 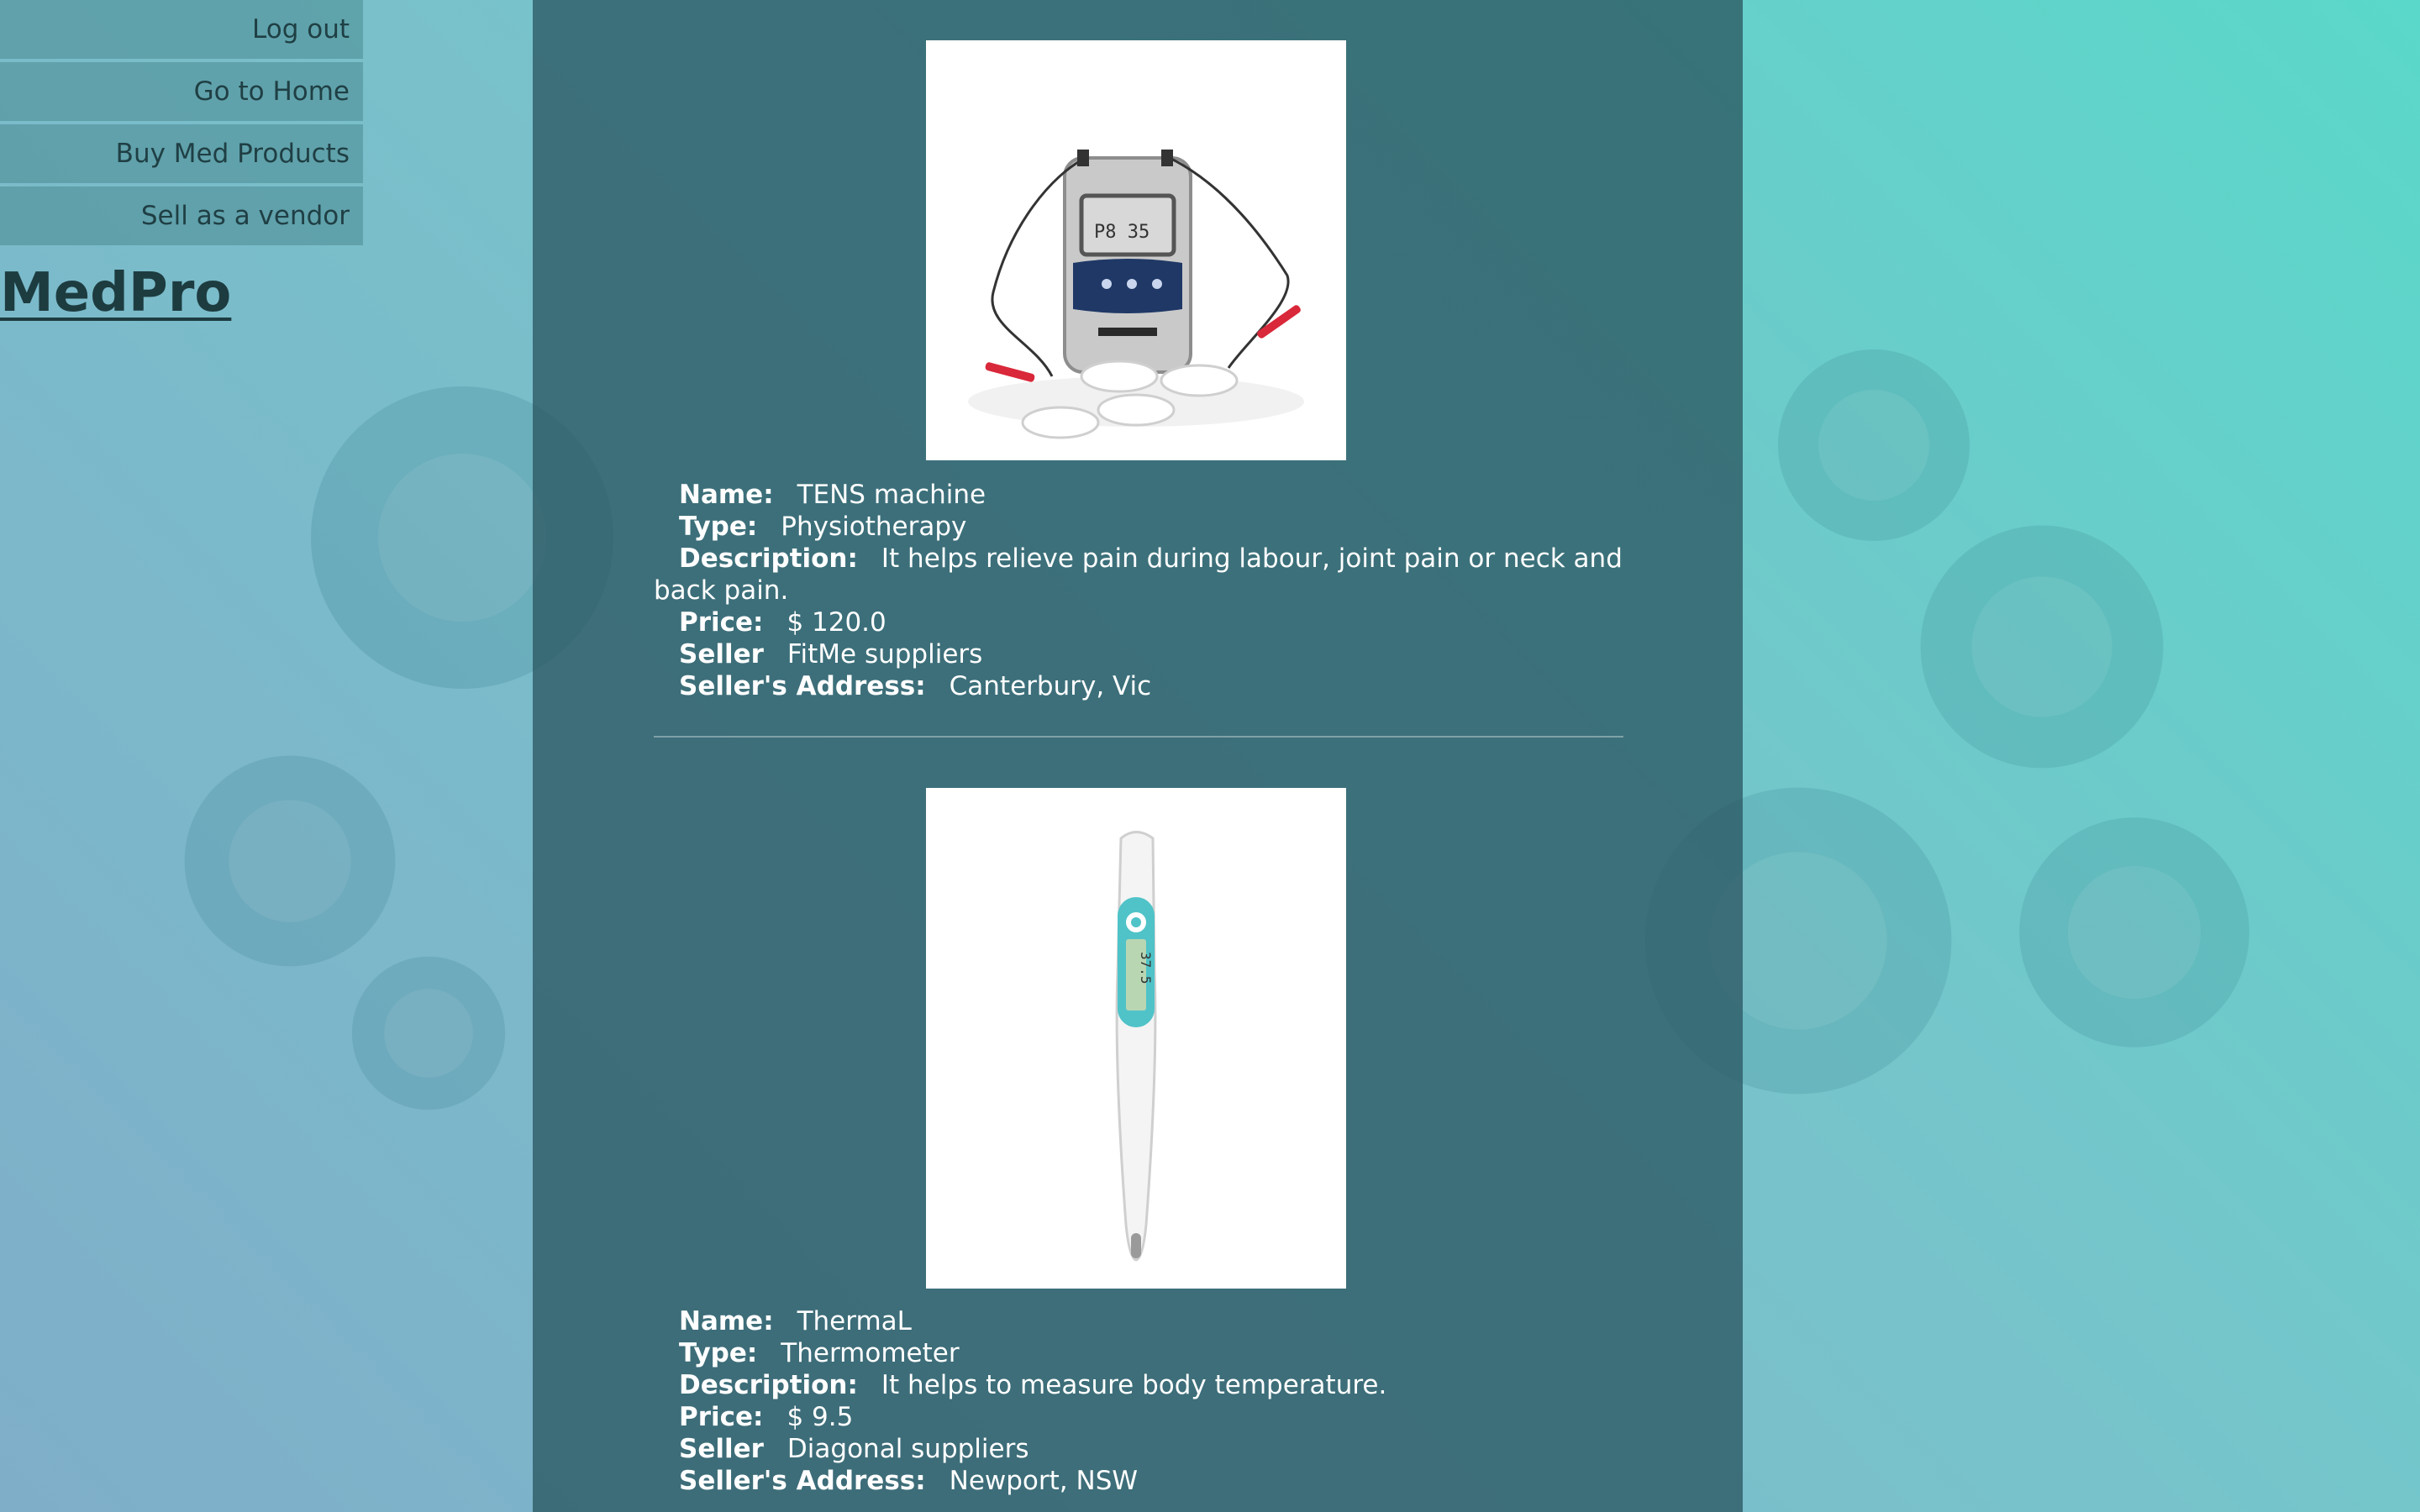 I want to click on medpro-logo: MedPro, so click(x=116, y=293).